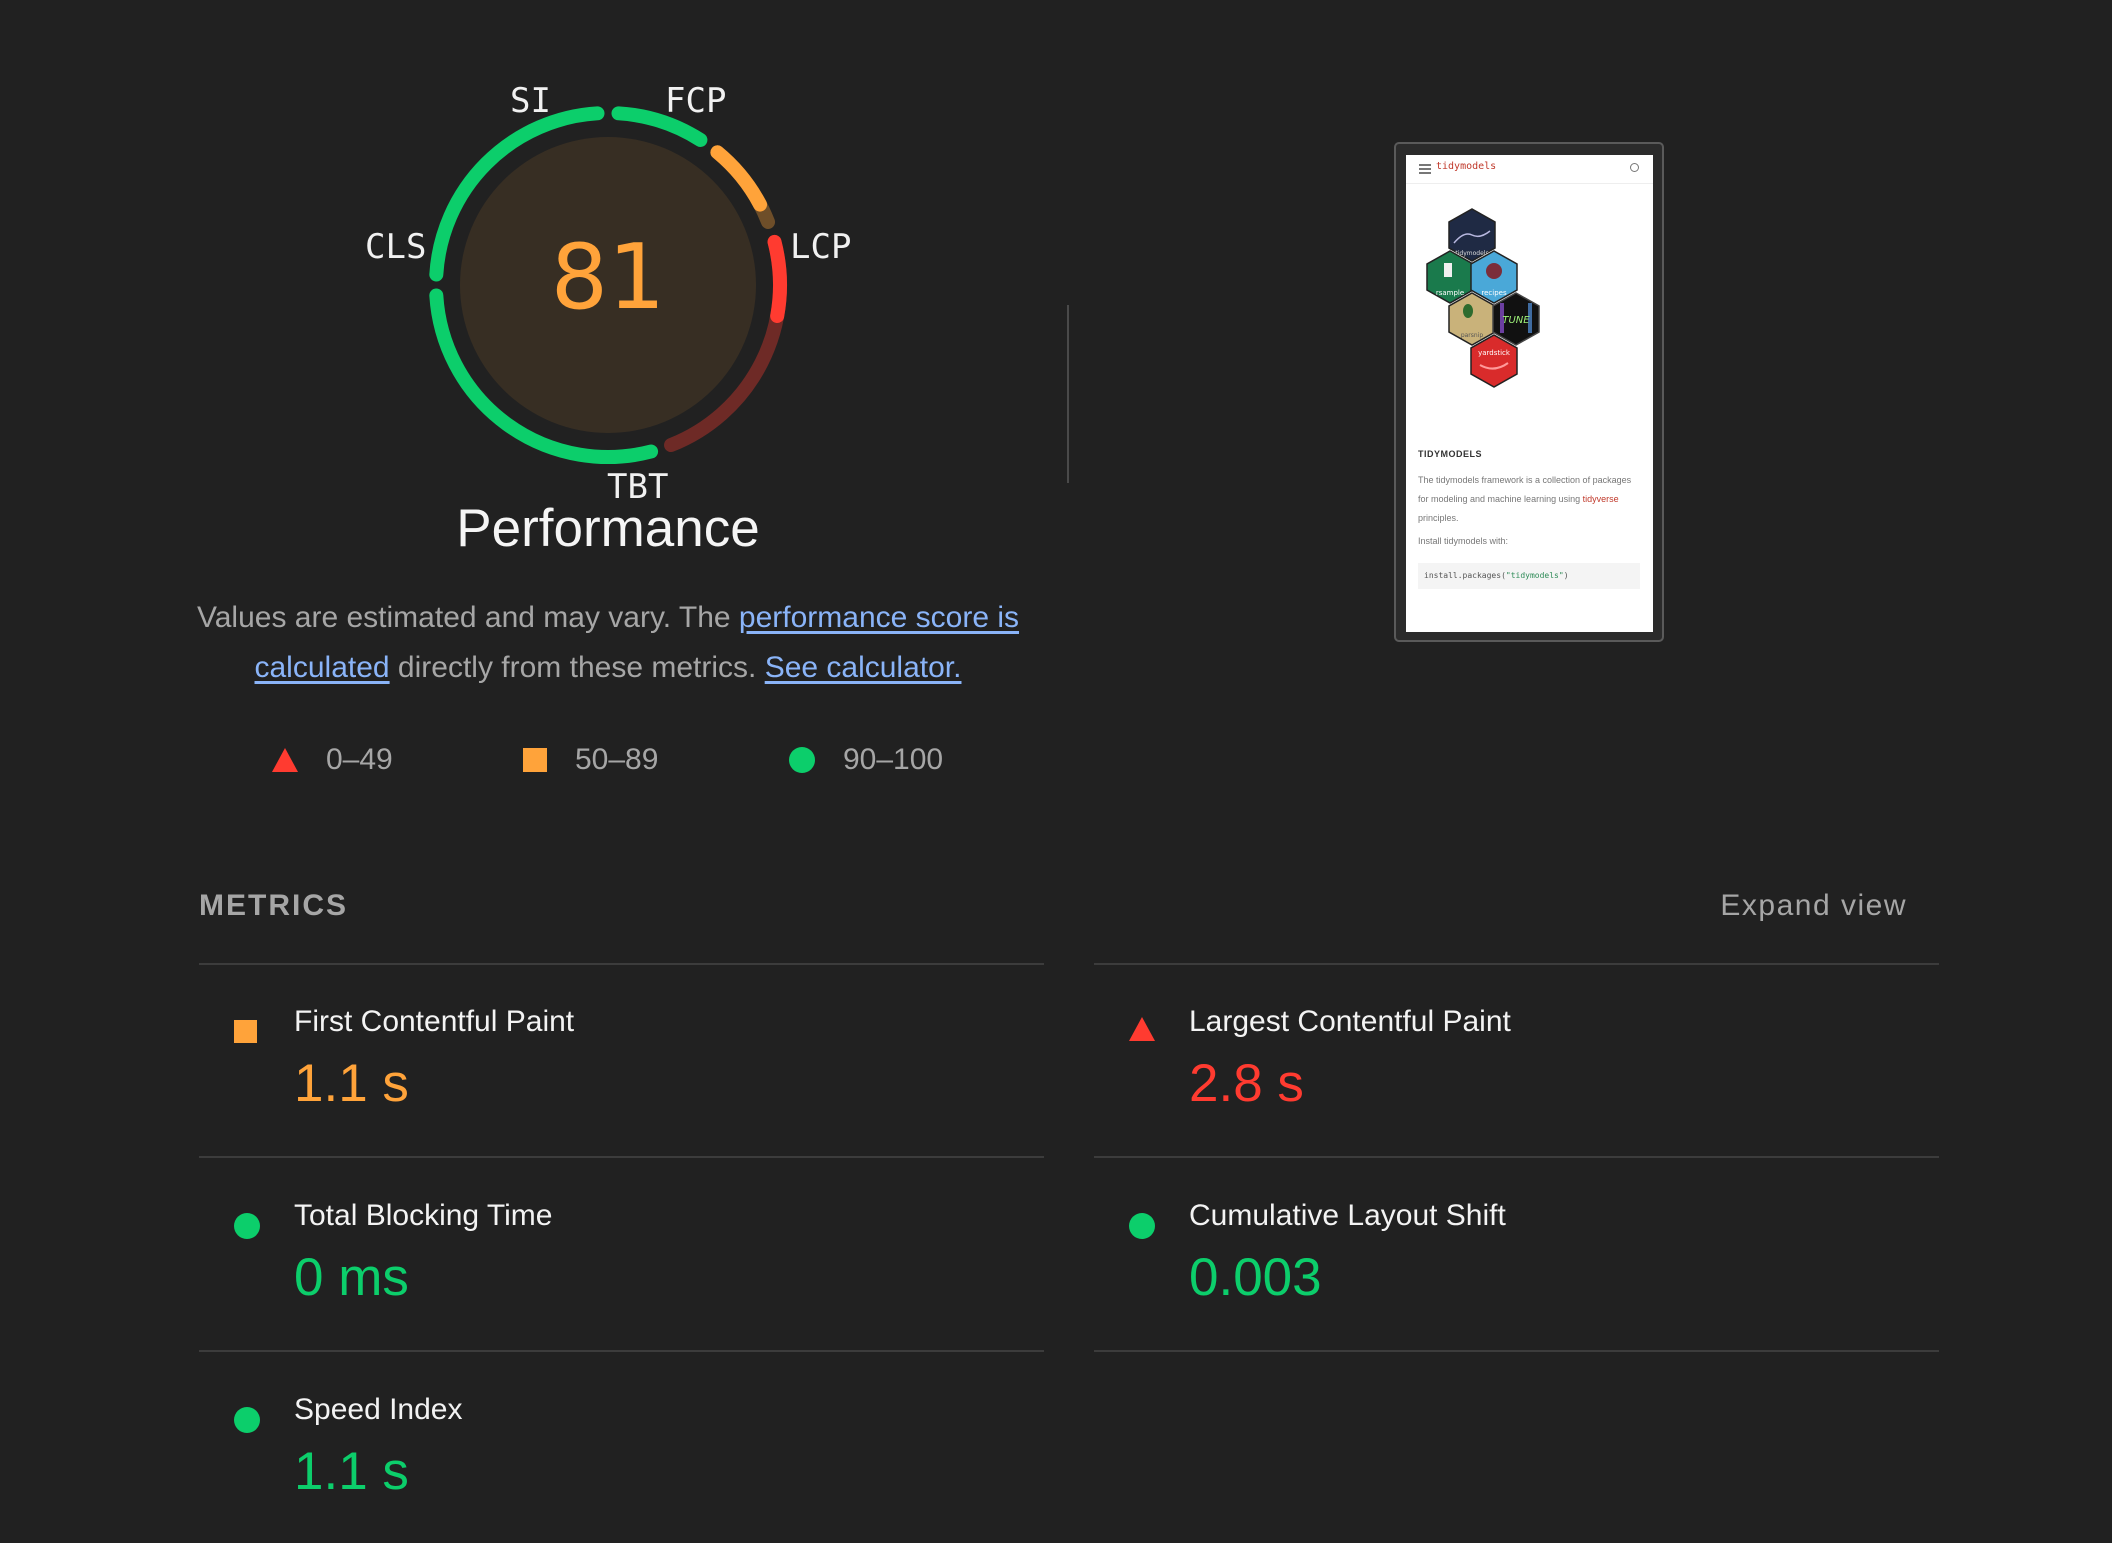 This screenshot has width=2112, height=1543. Describe the element at coordinates (1494, 353) in the screenshot. I see `hex-label-yardstick: yardstick` at that location.